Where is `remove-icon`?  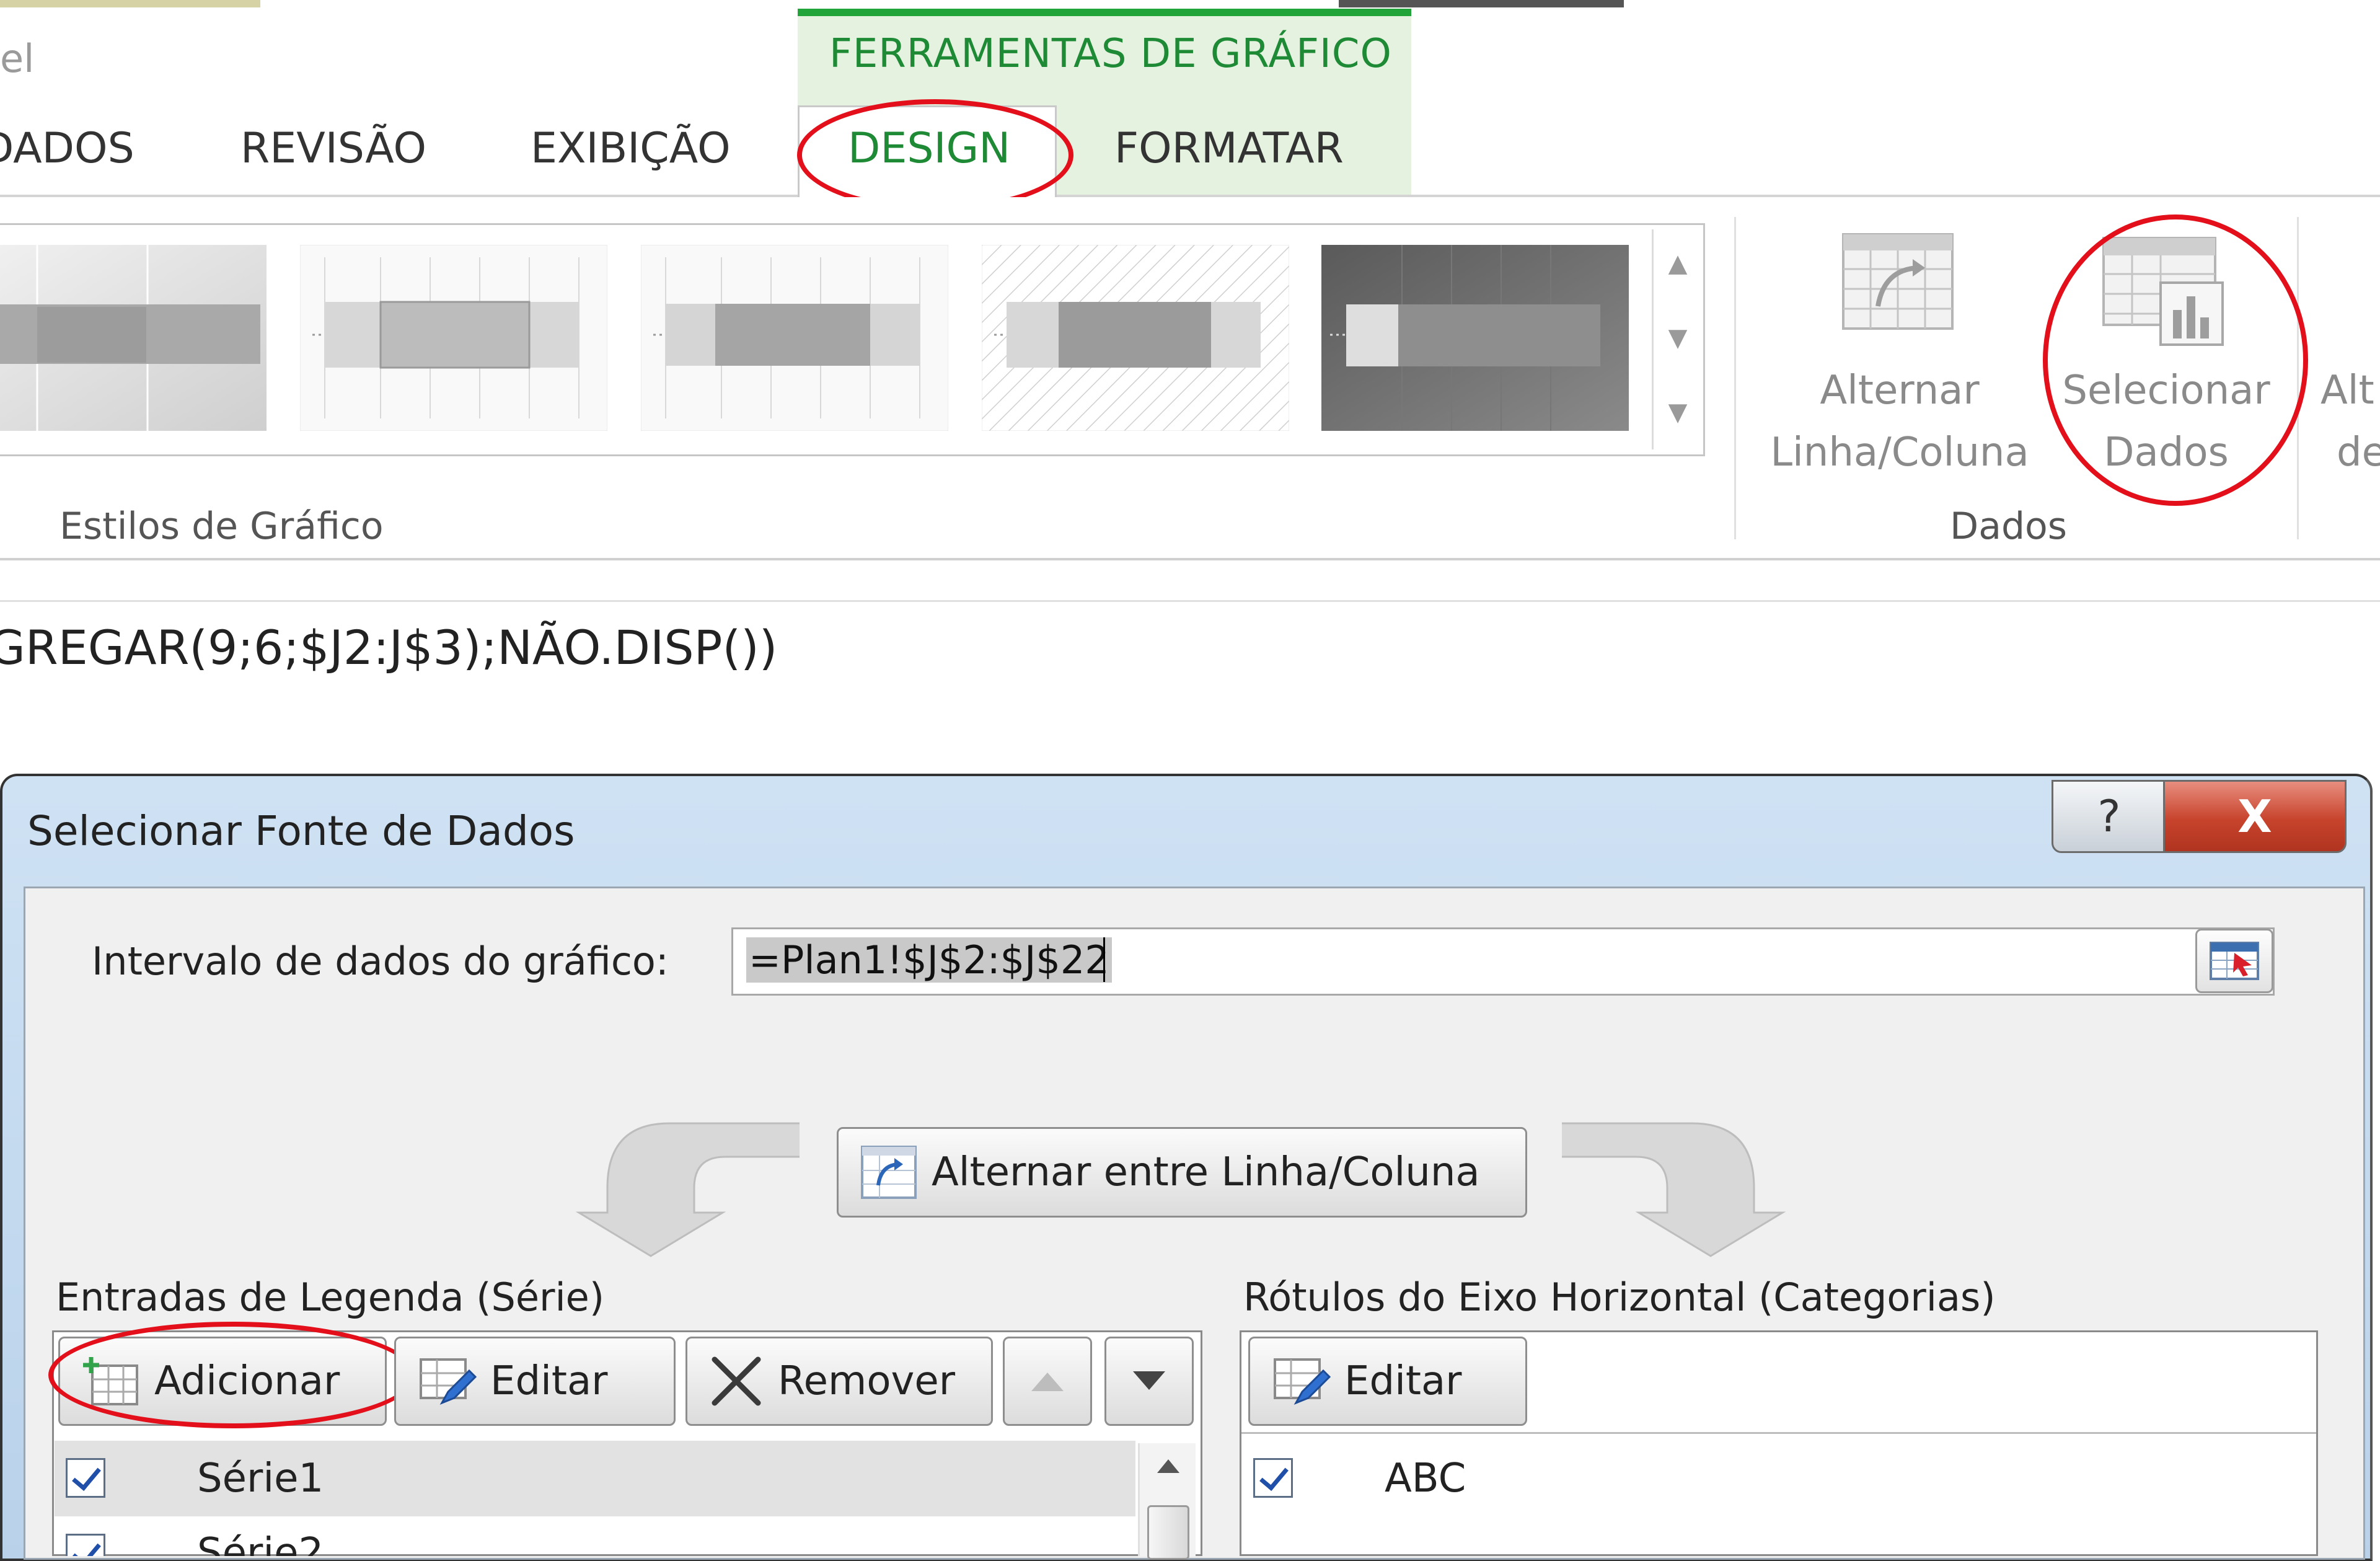
remove-icon is located at coordinates (736, 1381).